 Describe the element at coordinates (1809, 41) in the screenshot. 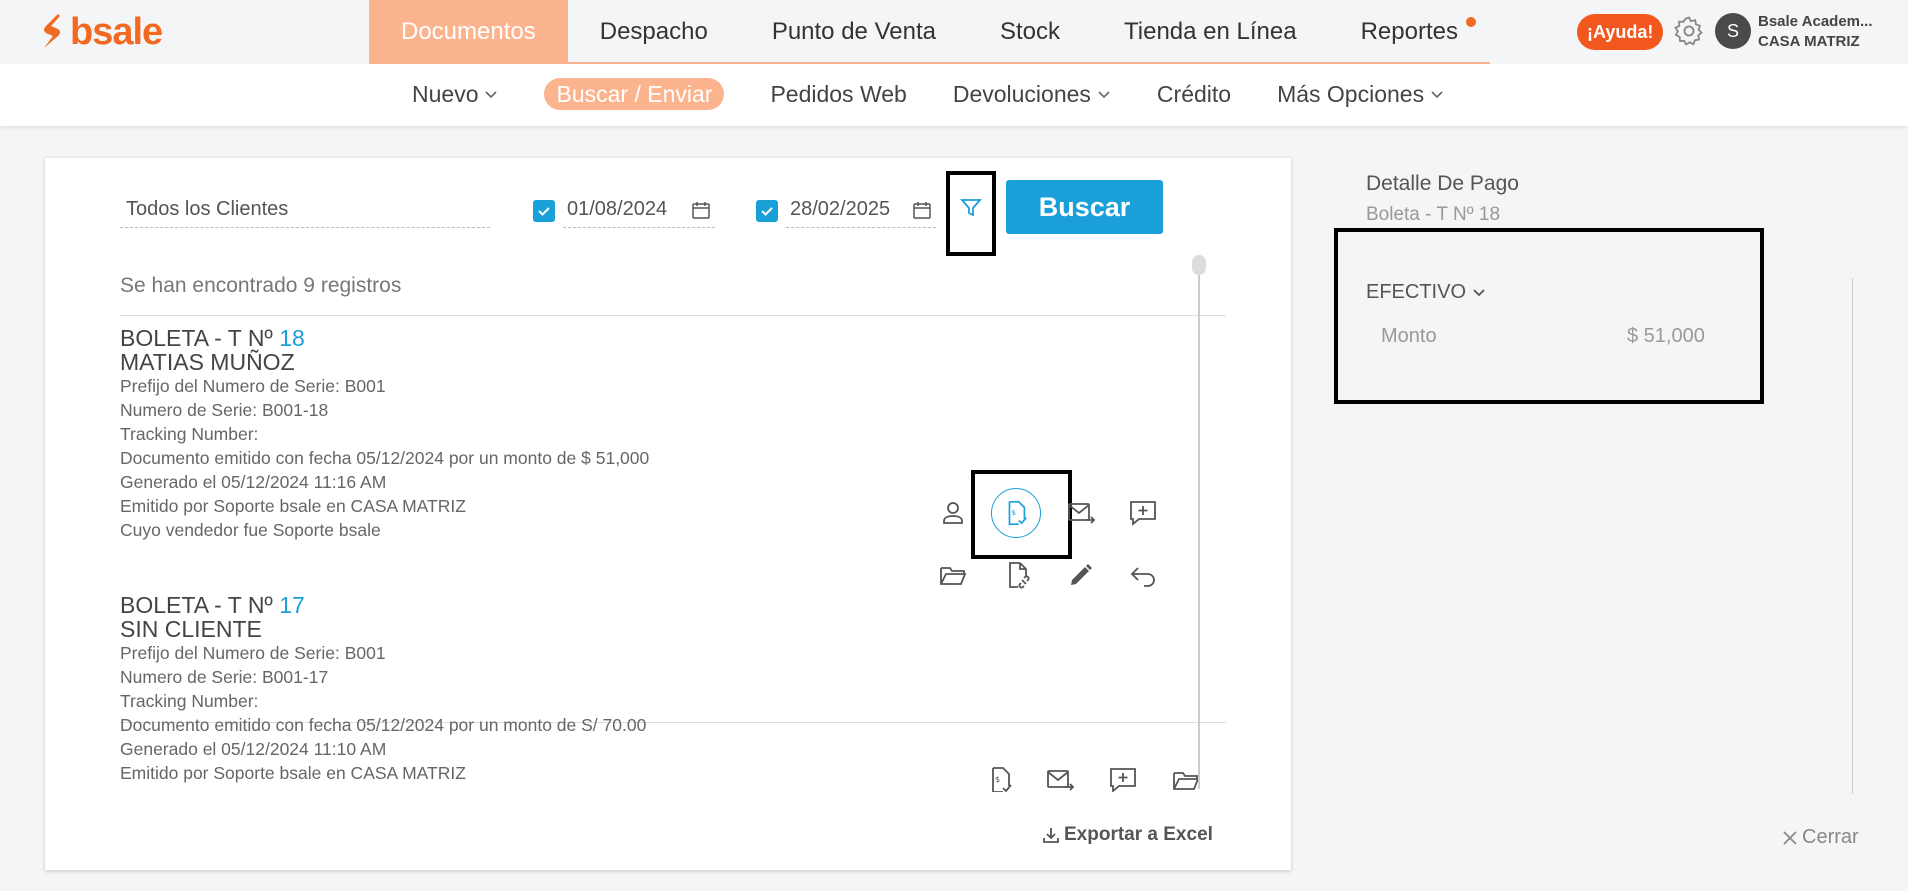

I see `user-branch: CASA MATRIZ` at that location.